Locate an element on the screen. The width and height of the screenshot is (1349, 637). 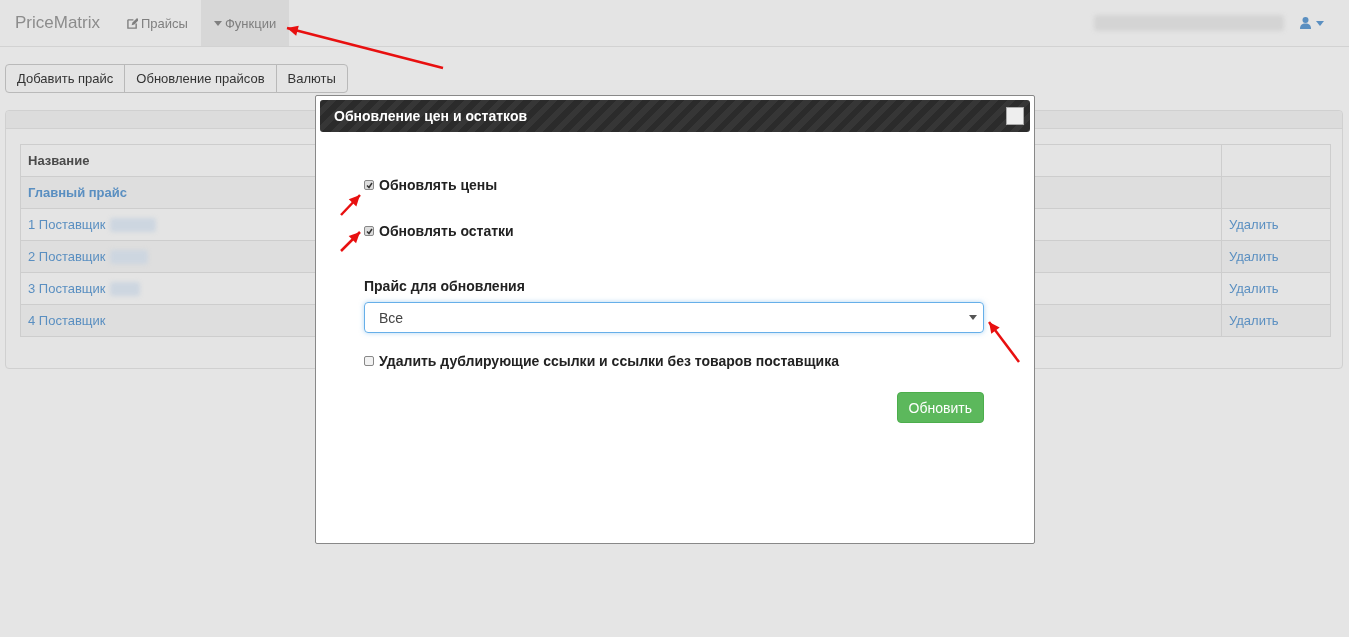
checkbox-label: Обновлять остатки is located at coordinates (446, 231).